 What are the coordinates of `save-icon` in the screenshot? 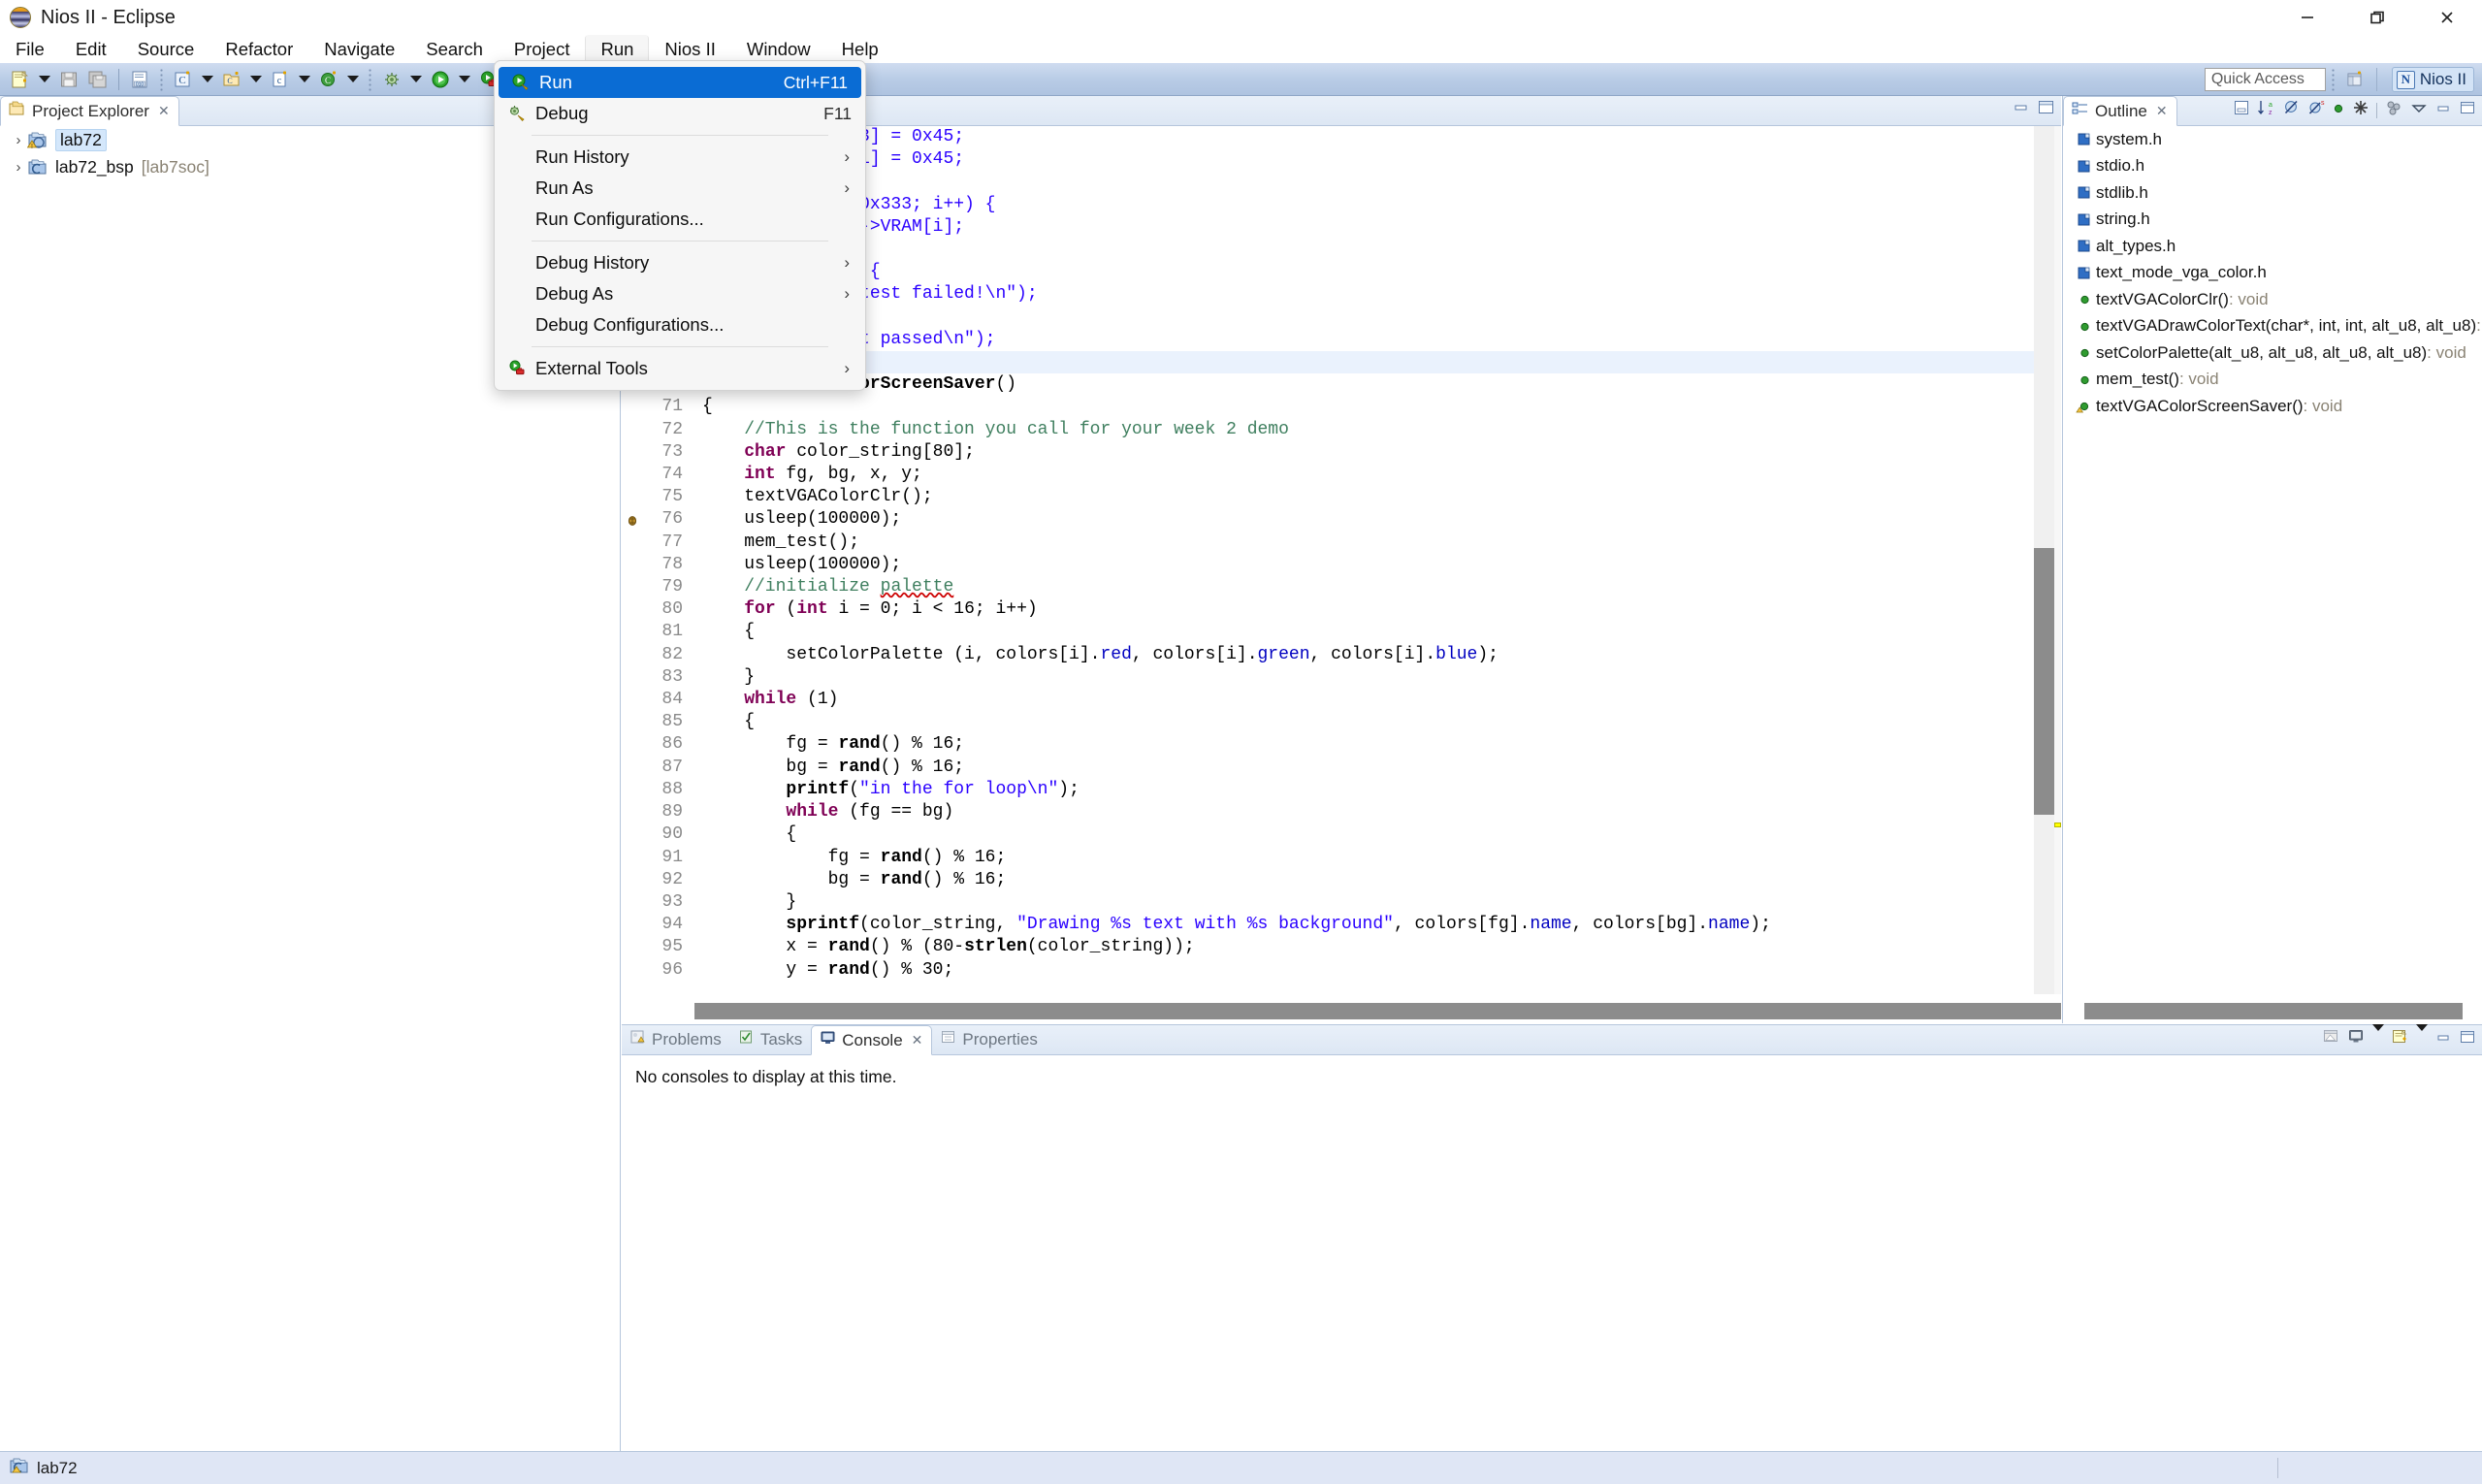 It's located at (68, 80).